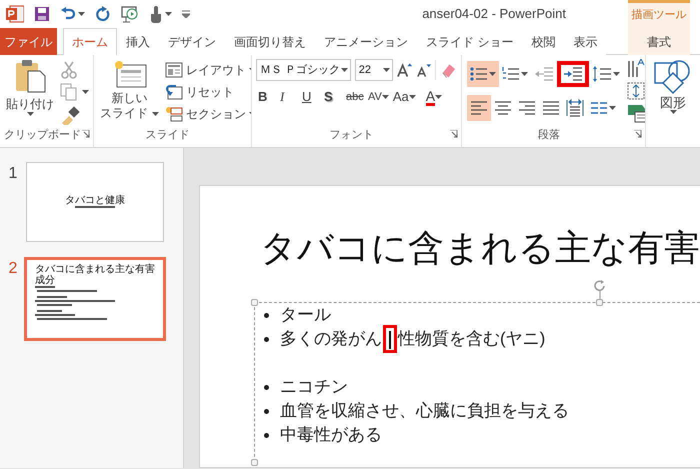  I want to click on shapes-button: 図形, so click(673, 86).